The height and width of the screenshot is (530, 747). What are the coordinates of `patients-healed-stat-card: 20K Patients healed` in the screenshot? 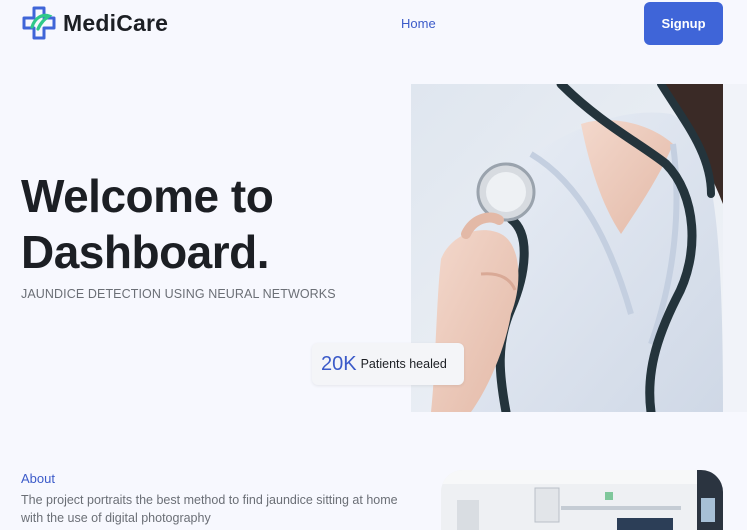 It's located at (388, 364).